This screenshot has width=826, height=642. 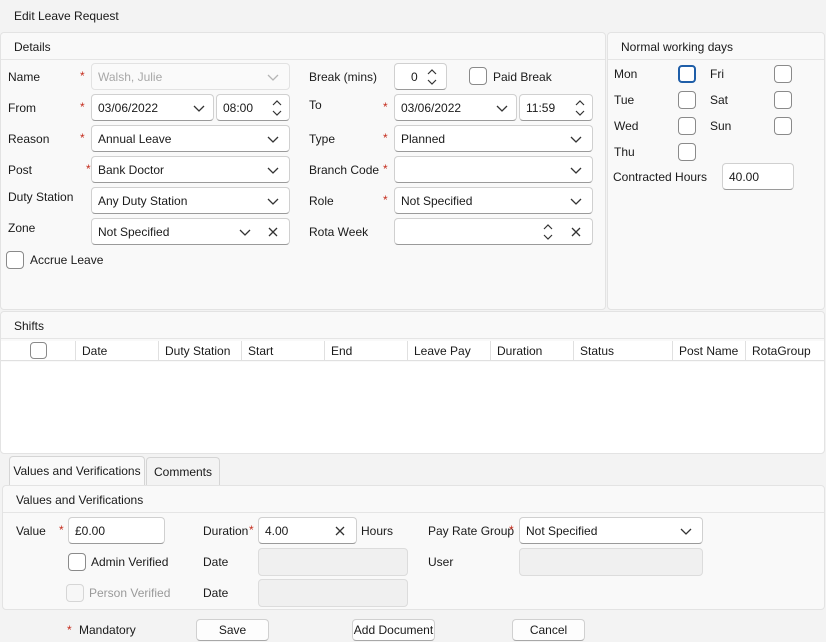 I want to click on to-date-picker: 03/06/2022, so click(x=455, y=107).